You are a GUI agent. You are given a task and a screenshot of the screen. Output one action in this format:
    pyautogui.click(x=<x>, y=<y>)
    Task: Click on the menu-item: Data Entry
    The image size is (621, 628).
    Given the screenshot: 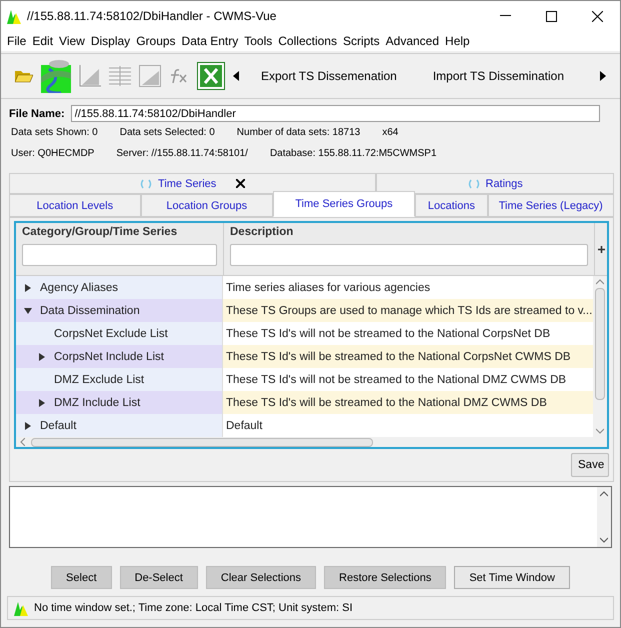 What is the action you would take?
    pyautogui.click(x=211, y=41)
    